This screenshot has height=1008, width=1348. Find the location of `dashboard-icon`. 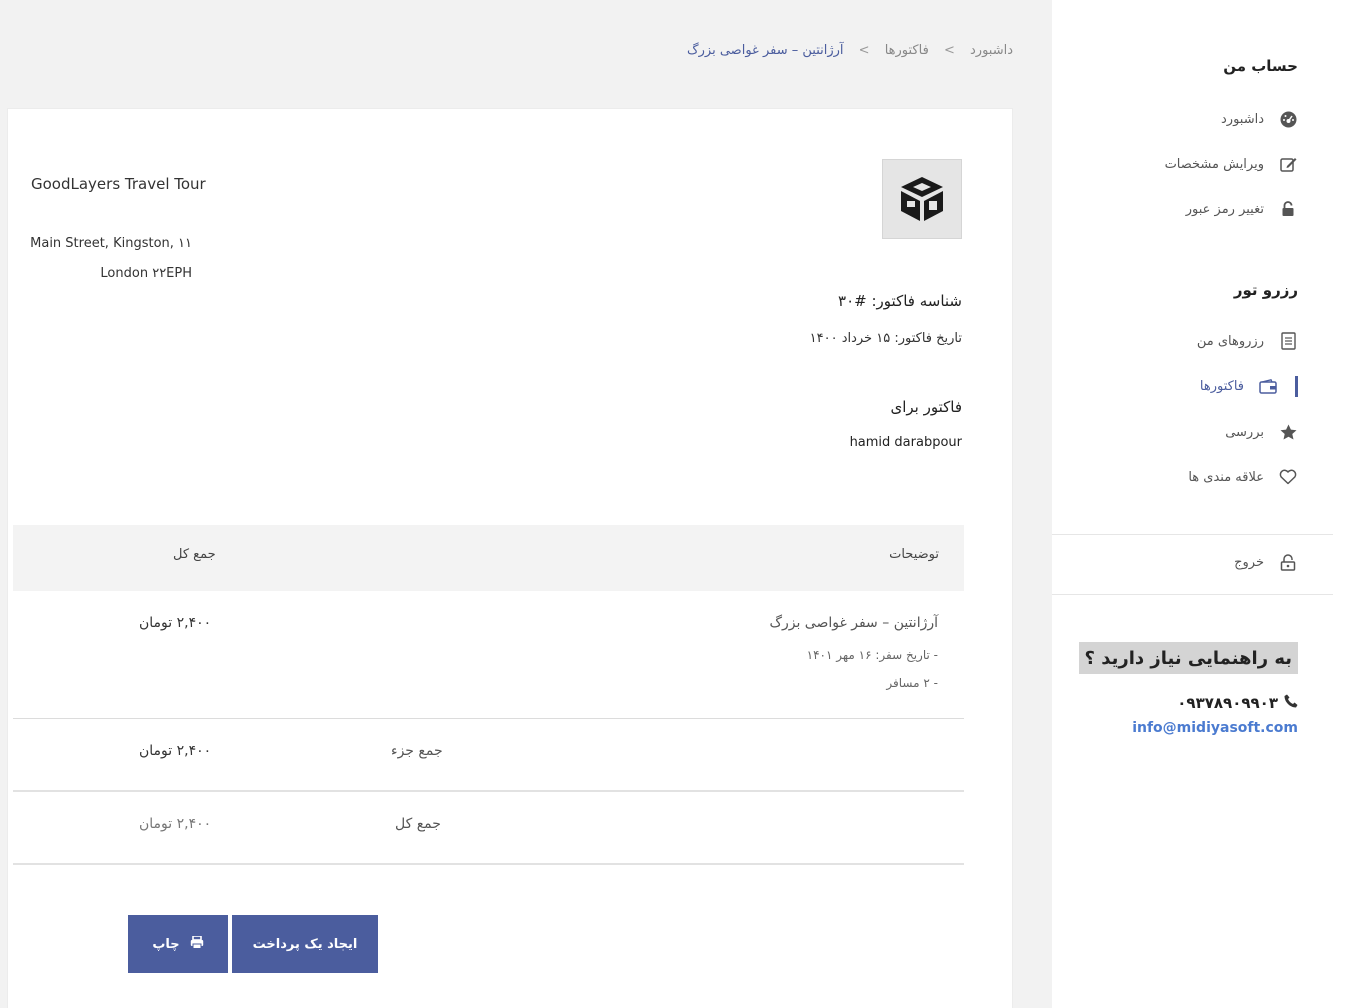

dashboard-icon is located at coordinates (1288, 119).